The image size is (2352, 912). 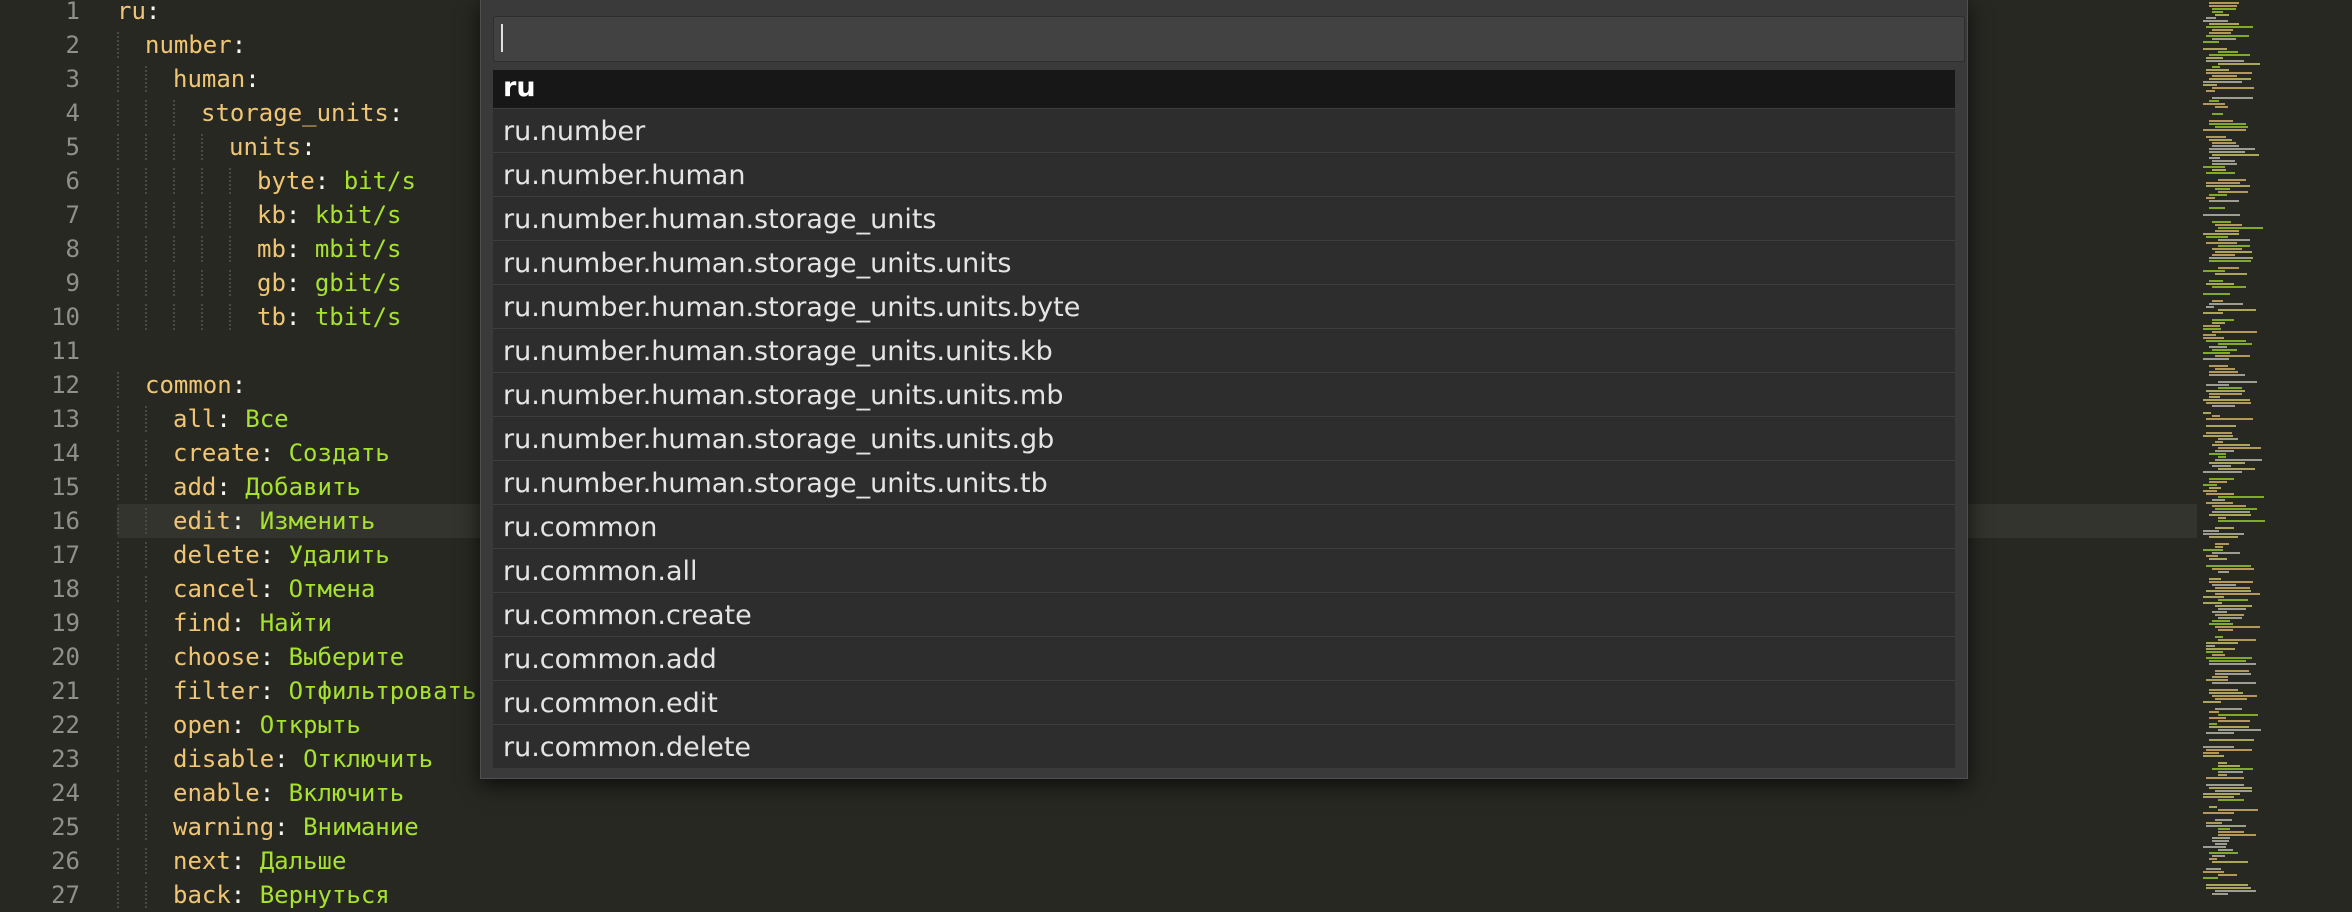 I want to click on yaml-value: Включить, so click(x=346, y=793).